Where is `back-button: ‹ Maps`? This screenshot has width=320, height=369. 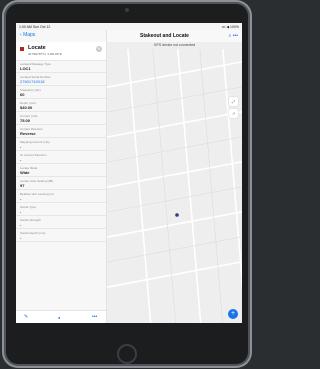
back-button: ‹ Maps is located at coordinates (27, 35).